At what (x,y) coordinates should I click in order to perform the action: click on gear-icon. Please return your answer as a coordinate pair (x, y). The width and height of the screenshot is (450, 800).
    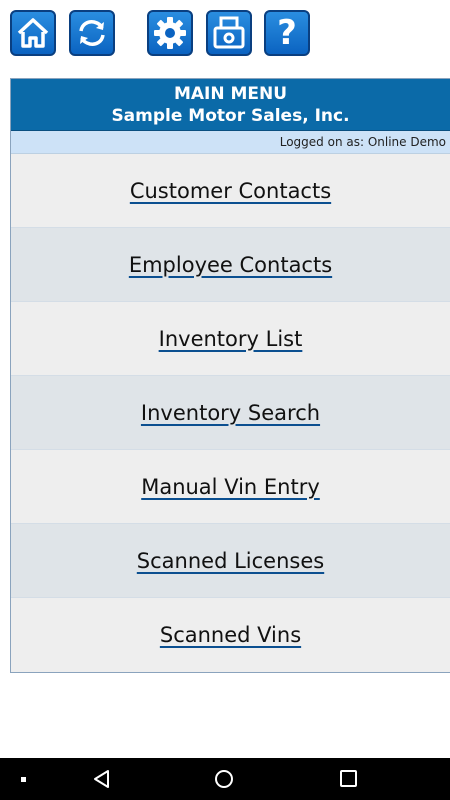
    Looking at the image, I should click on (170, 33).